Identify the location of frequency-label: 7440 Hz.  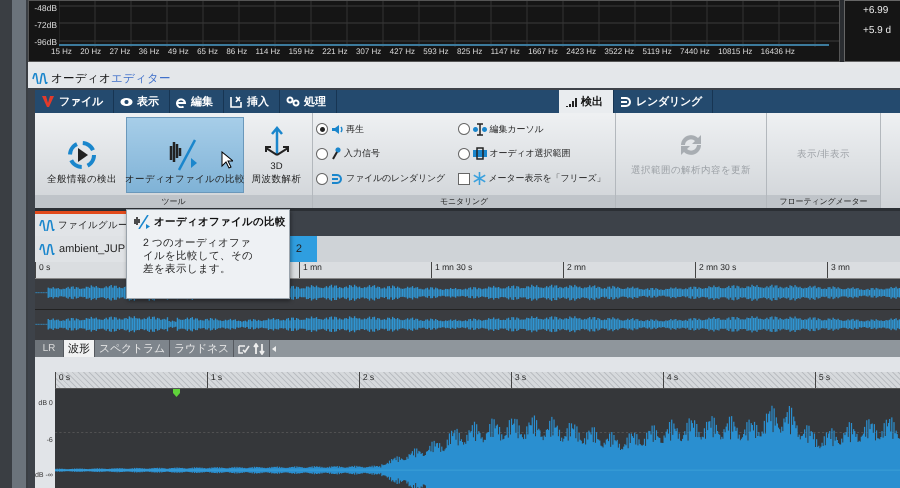
(695, 52).